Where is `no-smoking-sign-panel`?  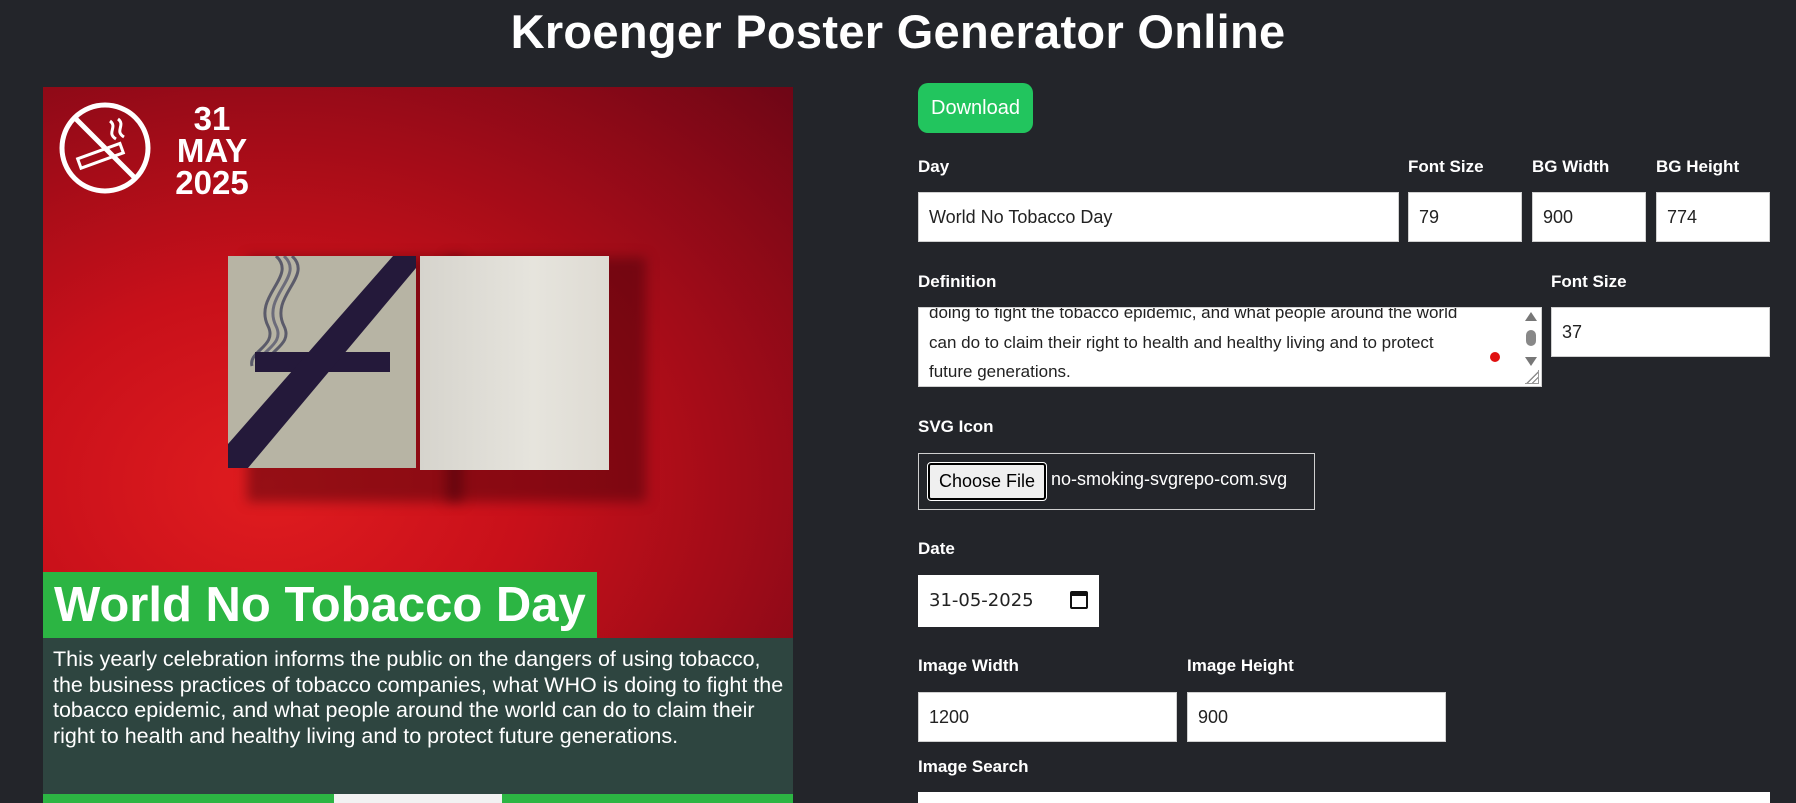
no-smoking-sign-panel is located at coordinates (322, 362).